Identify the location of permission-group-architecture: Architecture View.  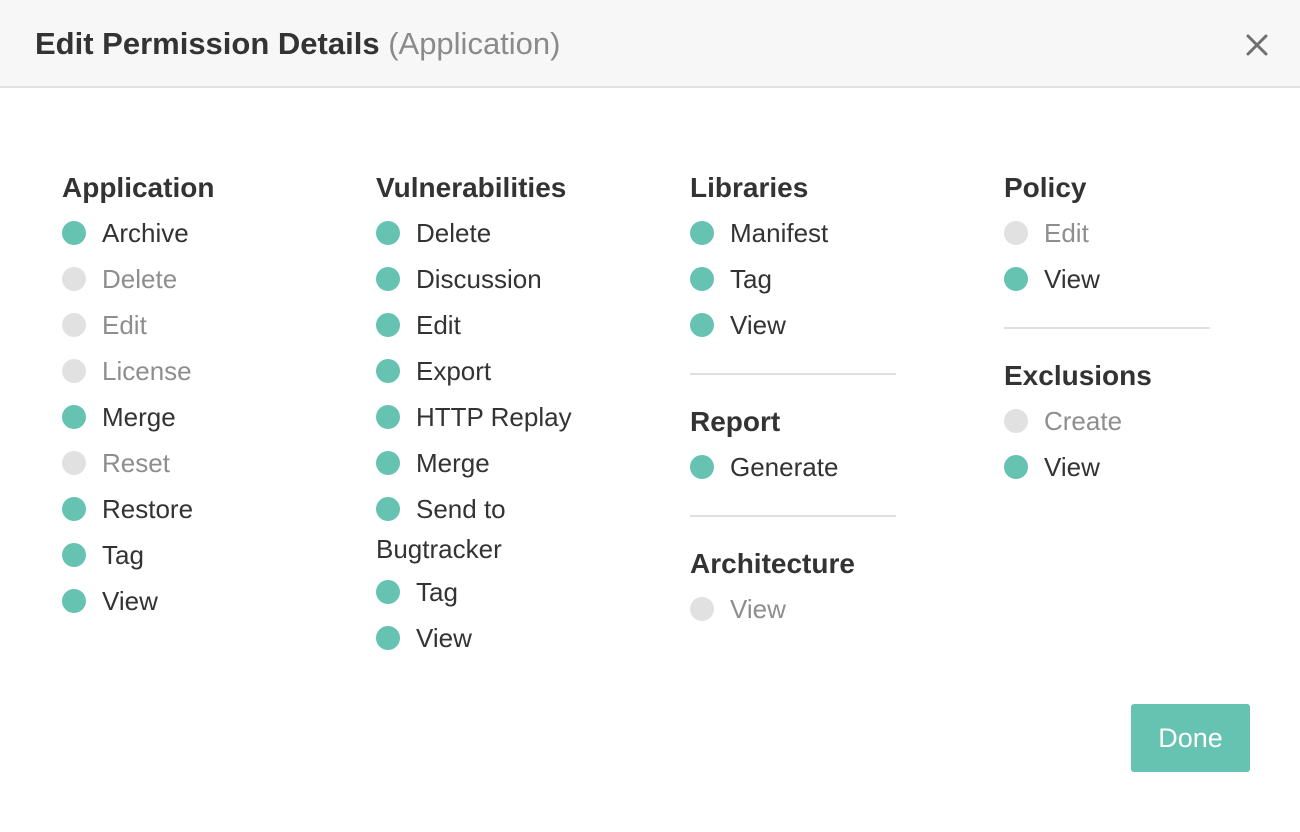
(793, 587).